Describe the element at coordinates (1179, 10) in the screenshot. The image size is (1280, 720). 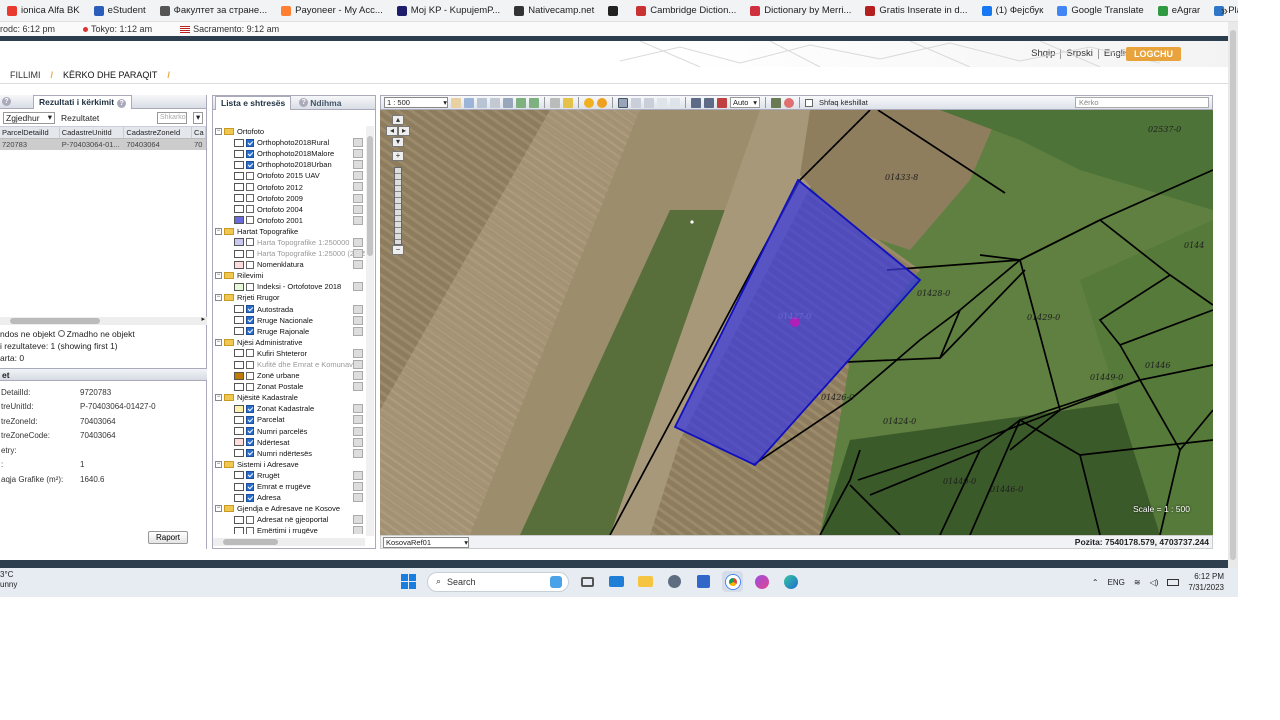
I see `bookmark-item: eAgrar` at that location.